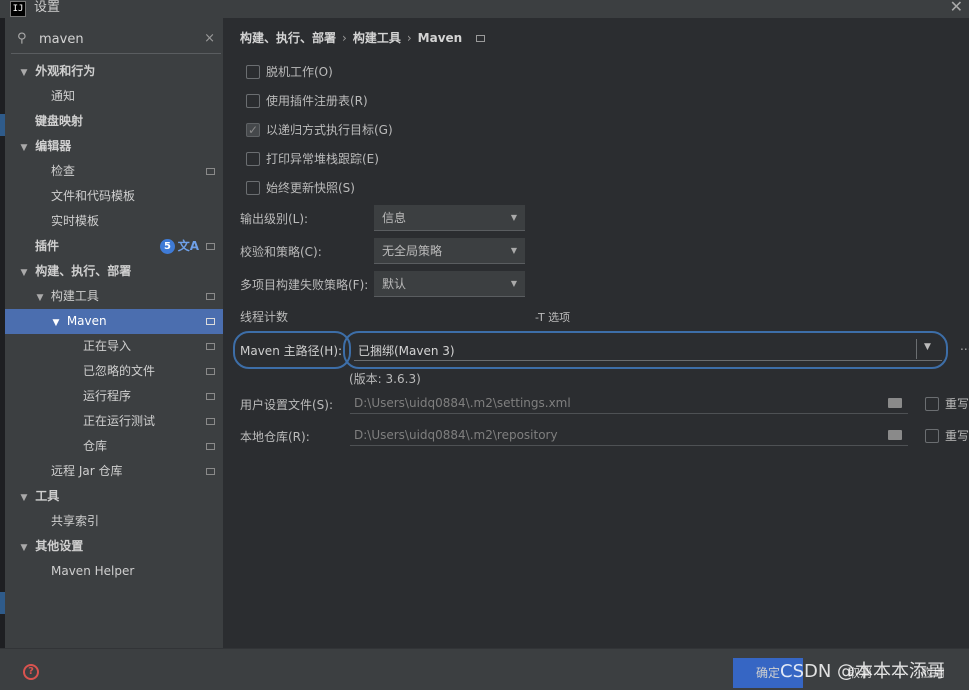  I want to click on sidebar-item-live-templates: 实时模板, so click(114, 221).